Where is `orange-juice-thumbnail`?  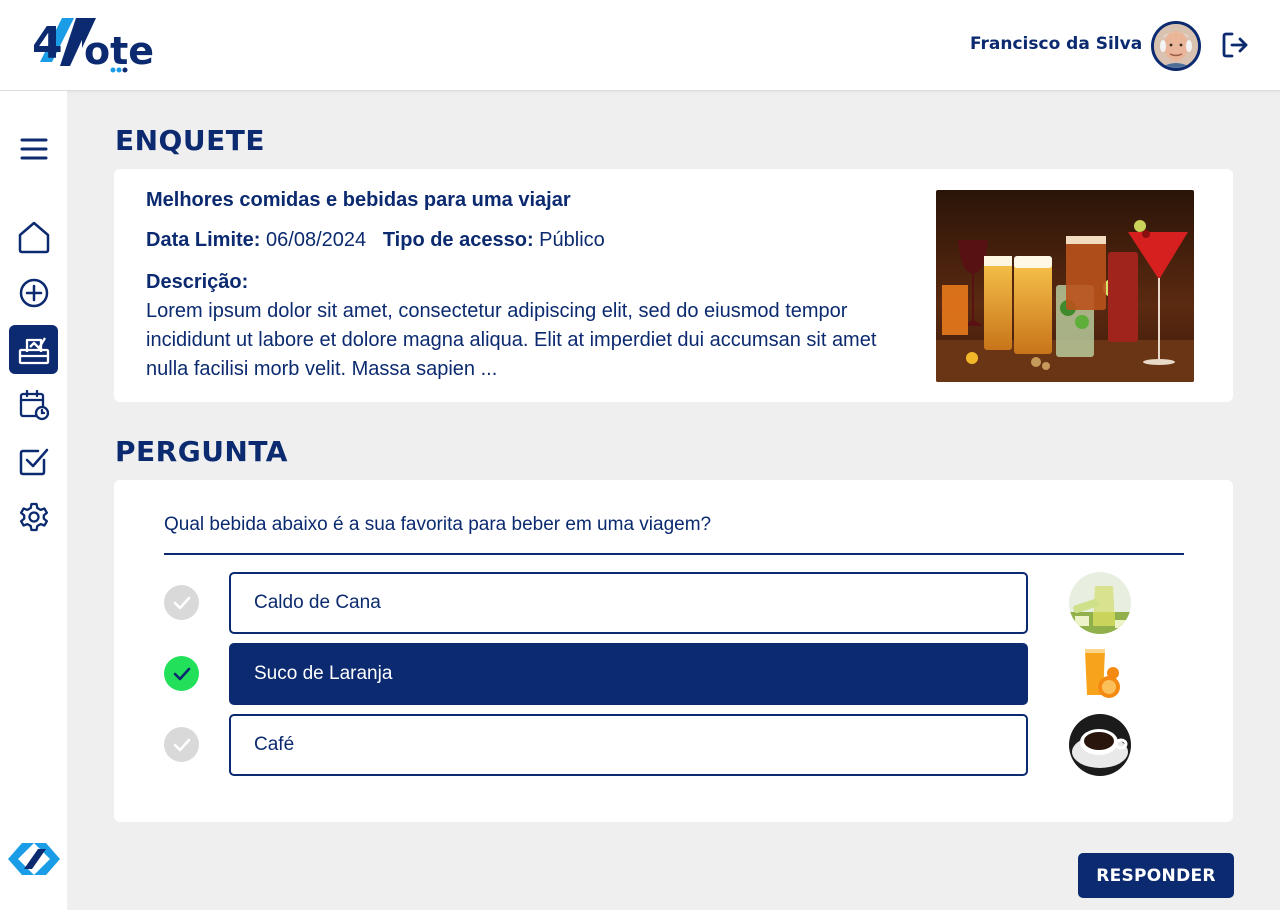 orange-juice-thumbnail is located at coordinates (1100, 674).